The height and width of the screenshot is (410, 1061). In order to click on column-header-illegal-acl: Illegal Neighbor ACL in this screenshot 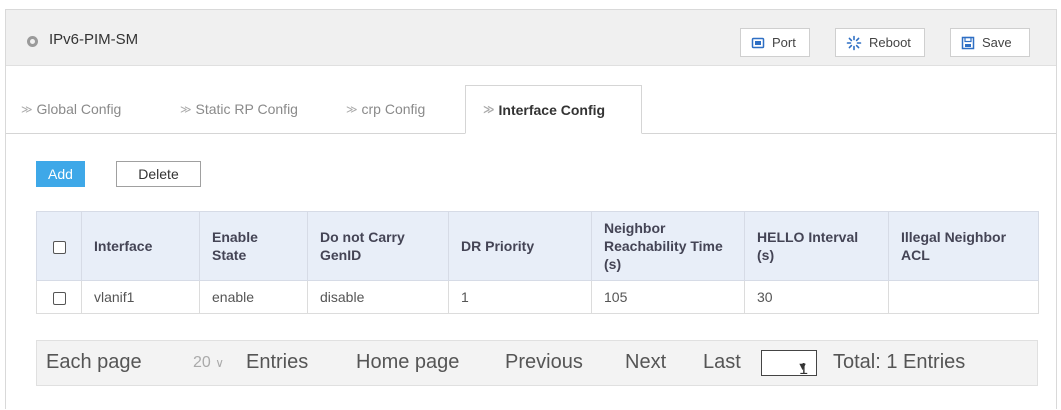, I will do `click(963, 246)`.